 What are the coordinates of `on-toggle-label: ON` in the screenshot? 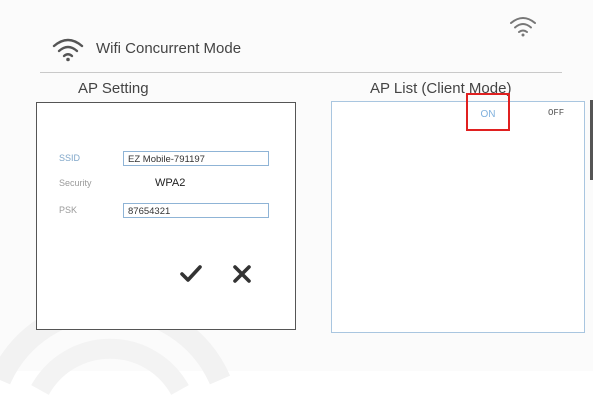 It's located at (488, 114).